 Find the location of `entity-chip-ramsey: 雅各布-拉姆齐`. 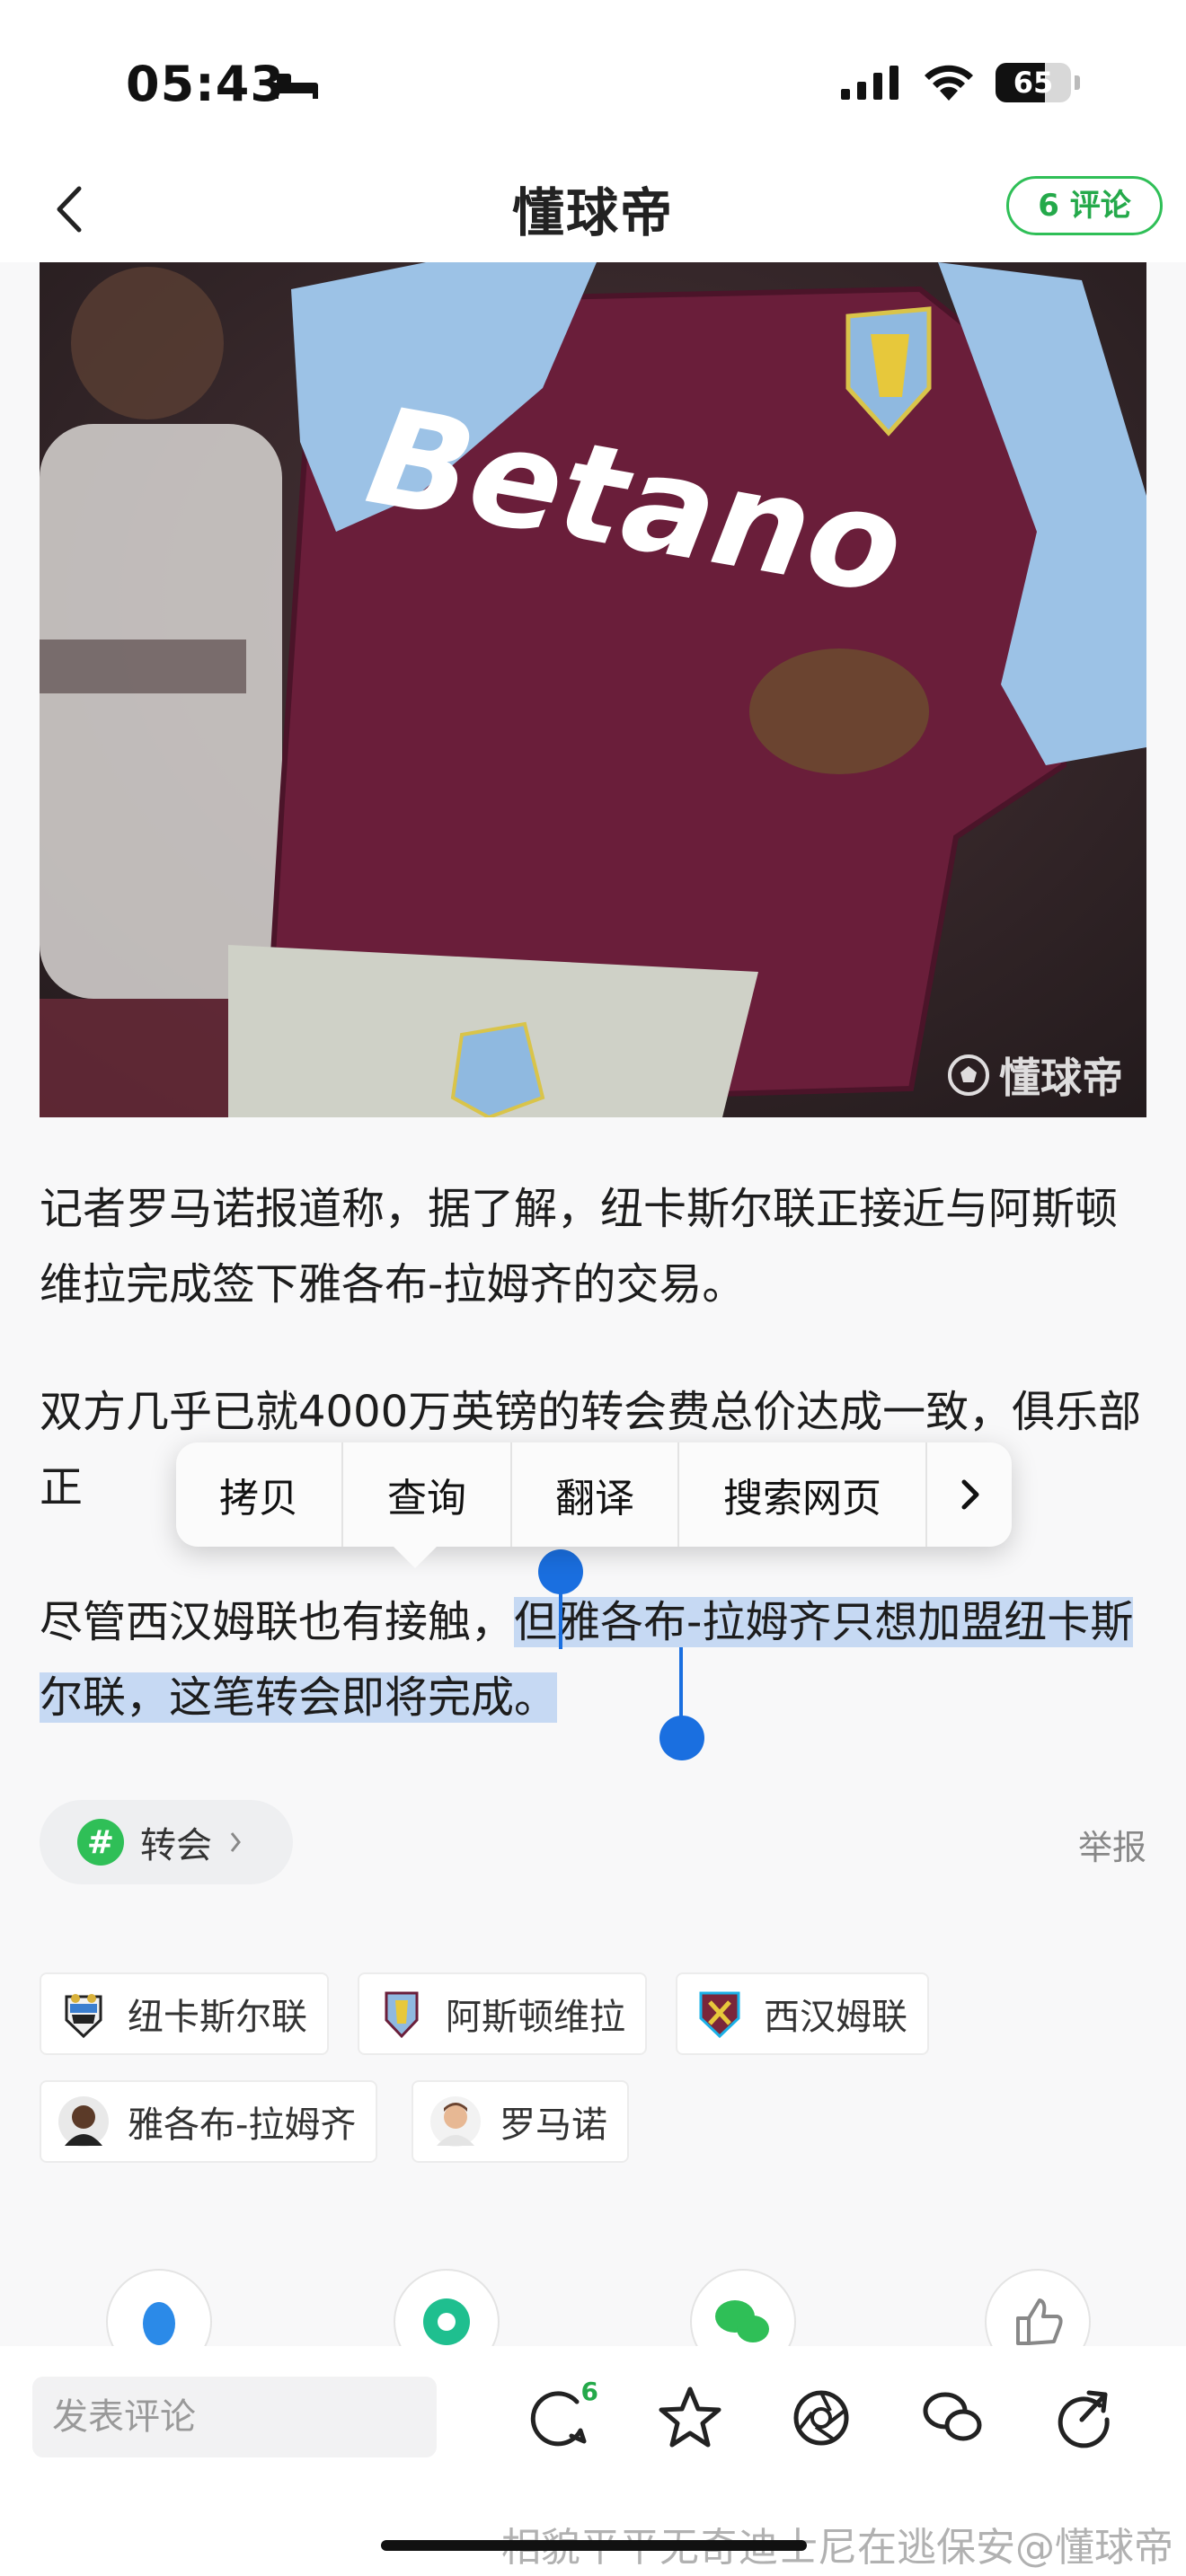

entity-chip-ramsey: 雅各布-拉姆齐 is located at coordinates (209, 2121).